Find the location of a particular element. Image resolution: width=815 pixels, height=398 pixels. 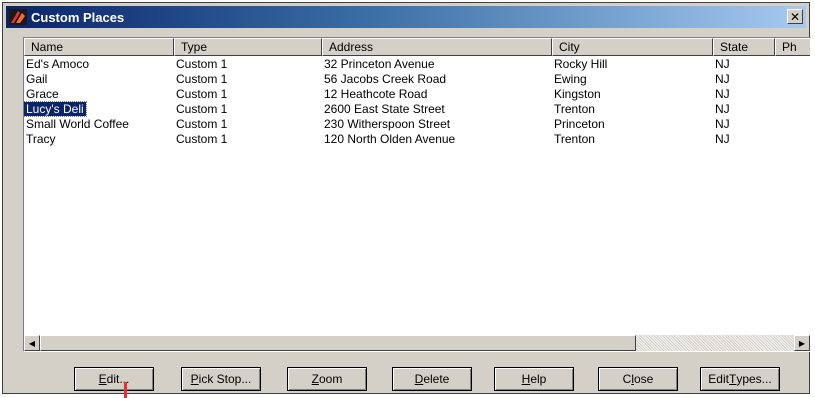

cell-address: 12 Heathcote Road is located at coordinates (376, 94).